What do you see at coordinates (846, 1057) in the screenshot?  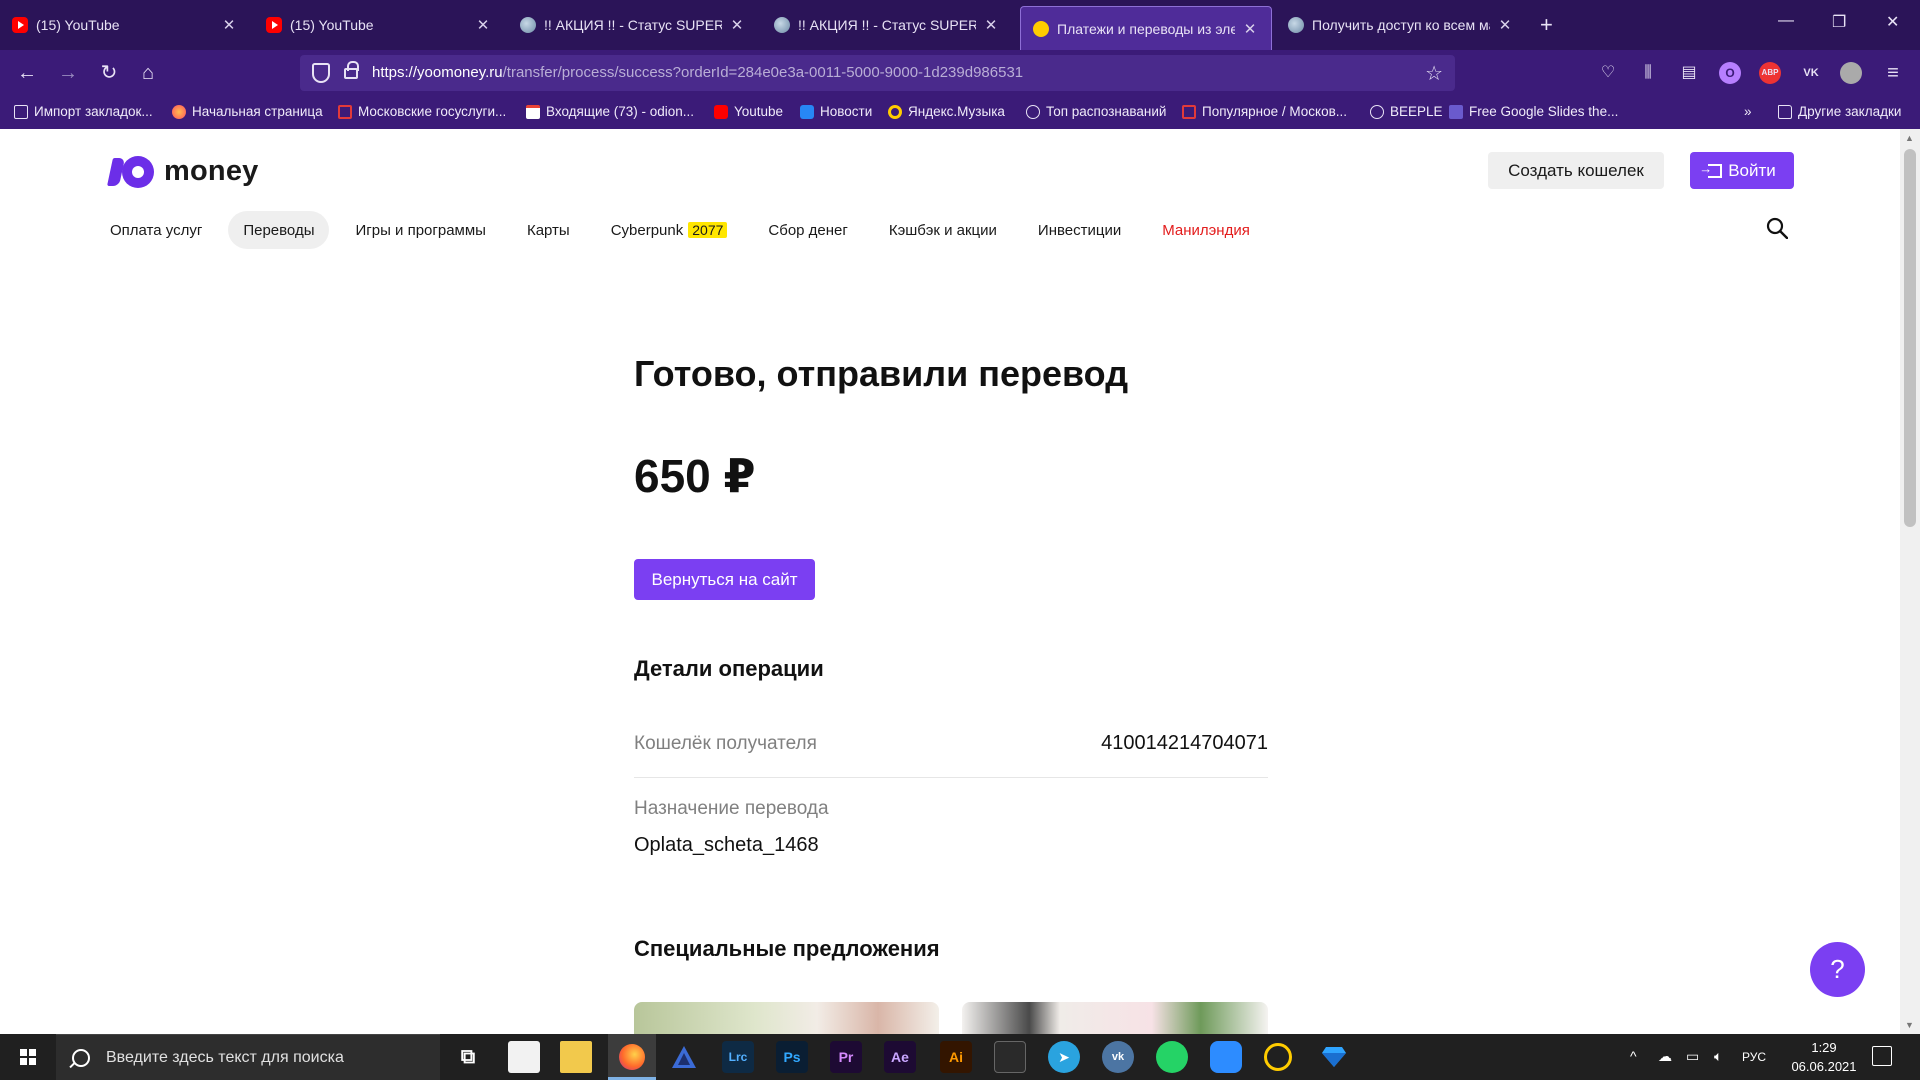 I see `premiere-icon: Pr` at bounding box center [846, 1057].